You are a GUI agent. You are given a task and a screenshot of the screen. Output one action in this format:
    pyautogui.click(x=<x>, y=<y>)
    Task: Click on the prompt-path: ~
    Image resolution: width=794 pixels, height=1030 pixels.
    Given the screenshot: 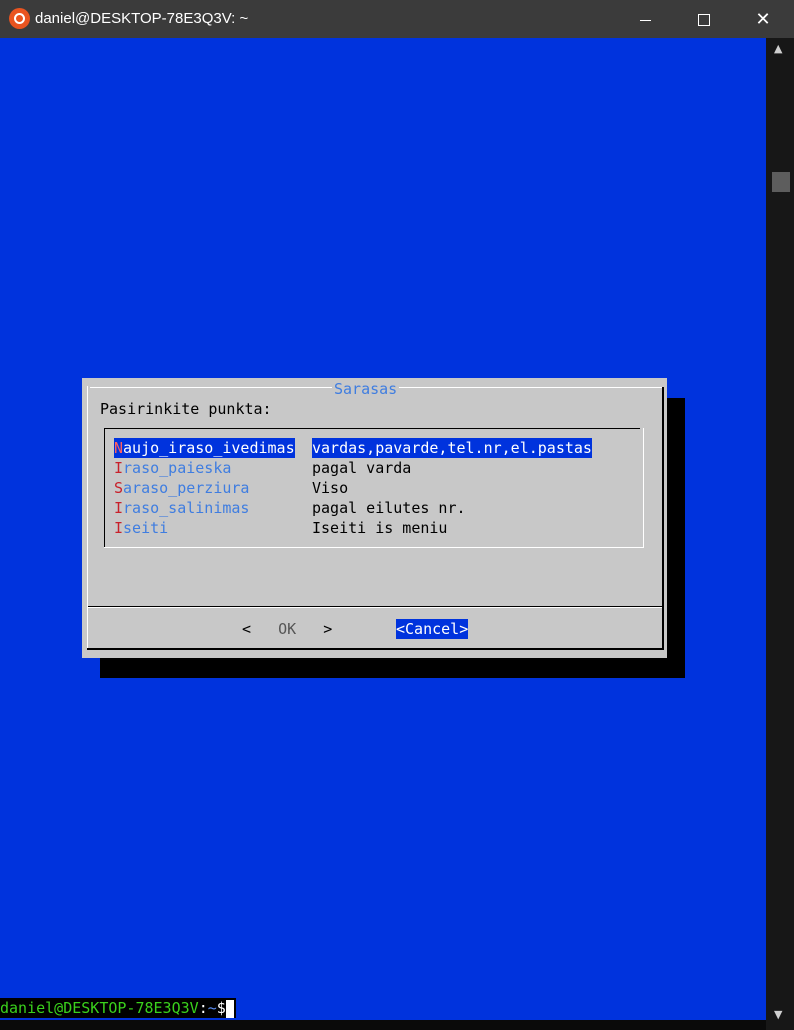 What is the action you would take?
    pyautogui.click(x=212, y=1008)
    